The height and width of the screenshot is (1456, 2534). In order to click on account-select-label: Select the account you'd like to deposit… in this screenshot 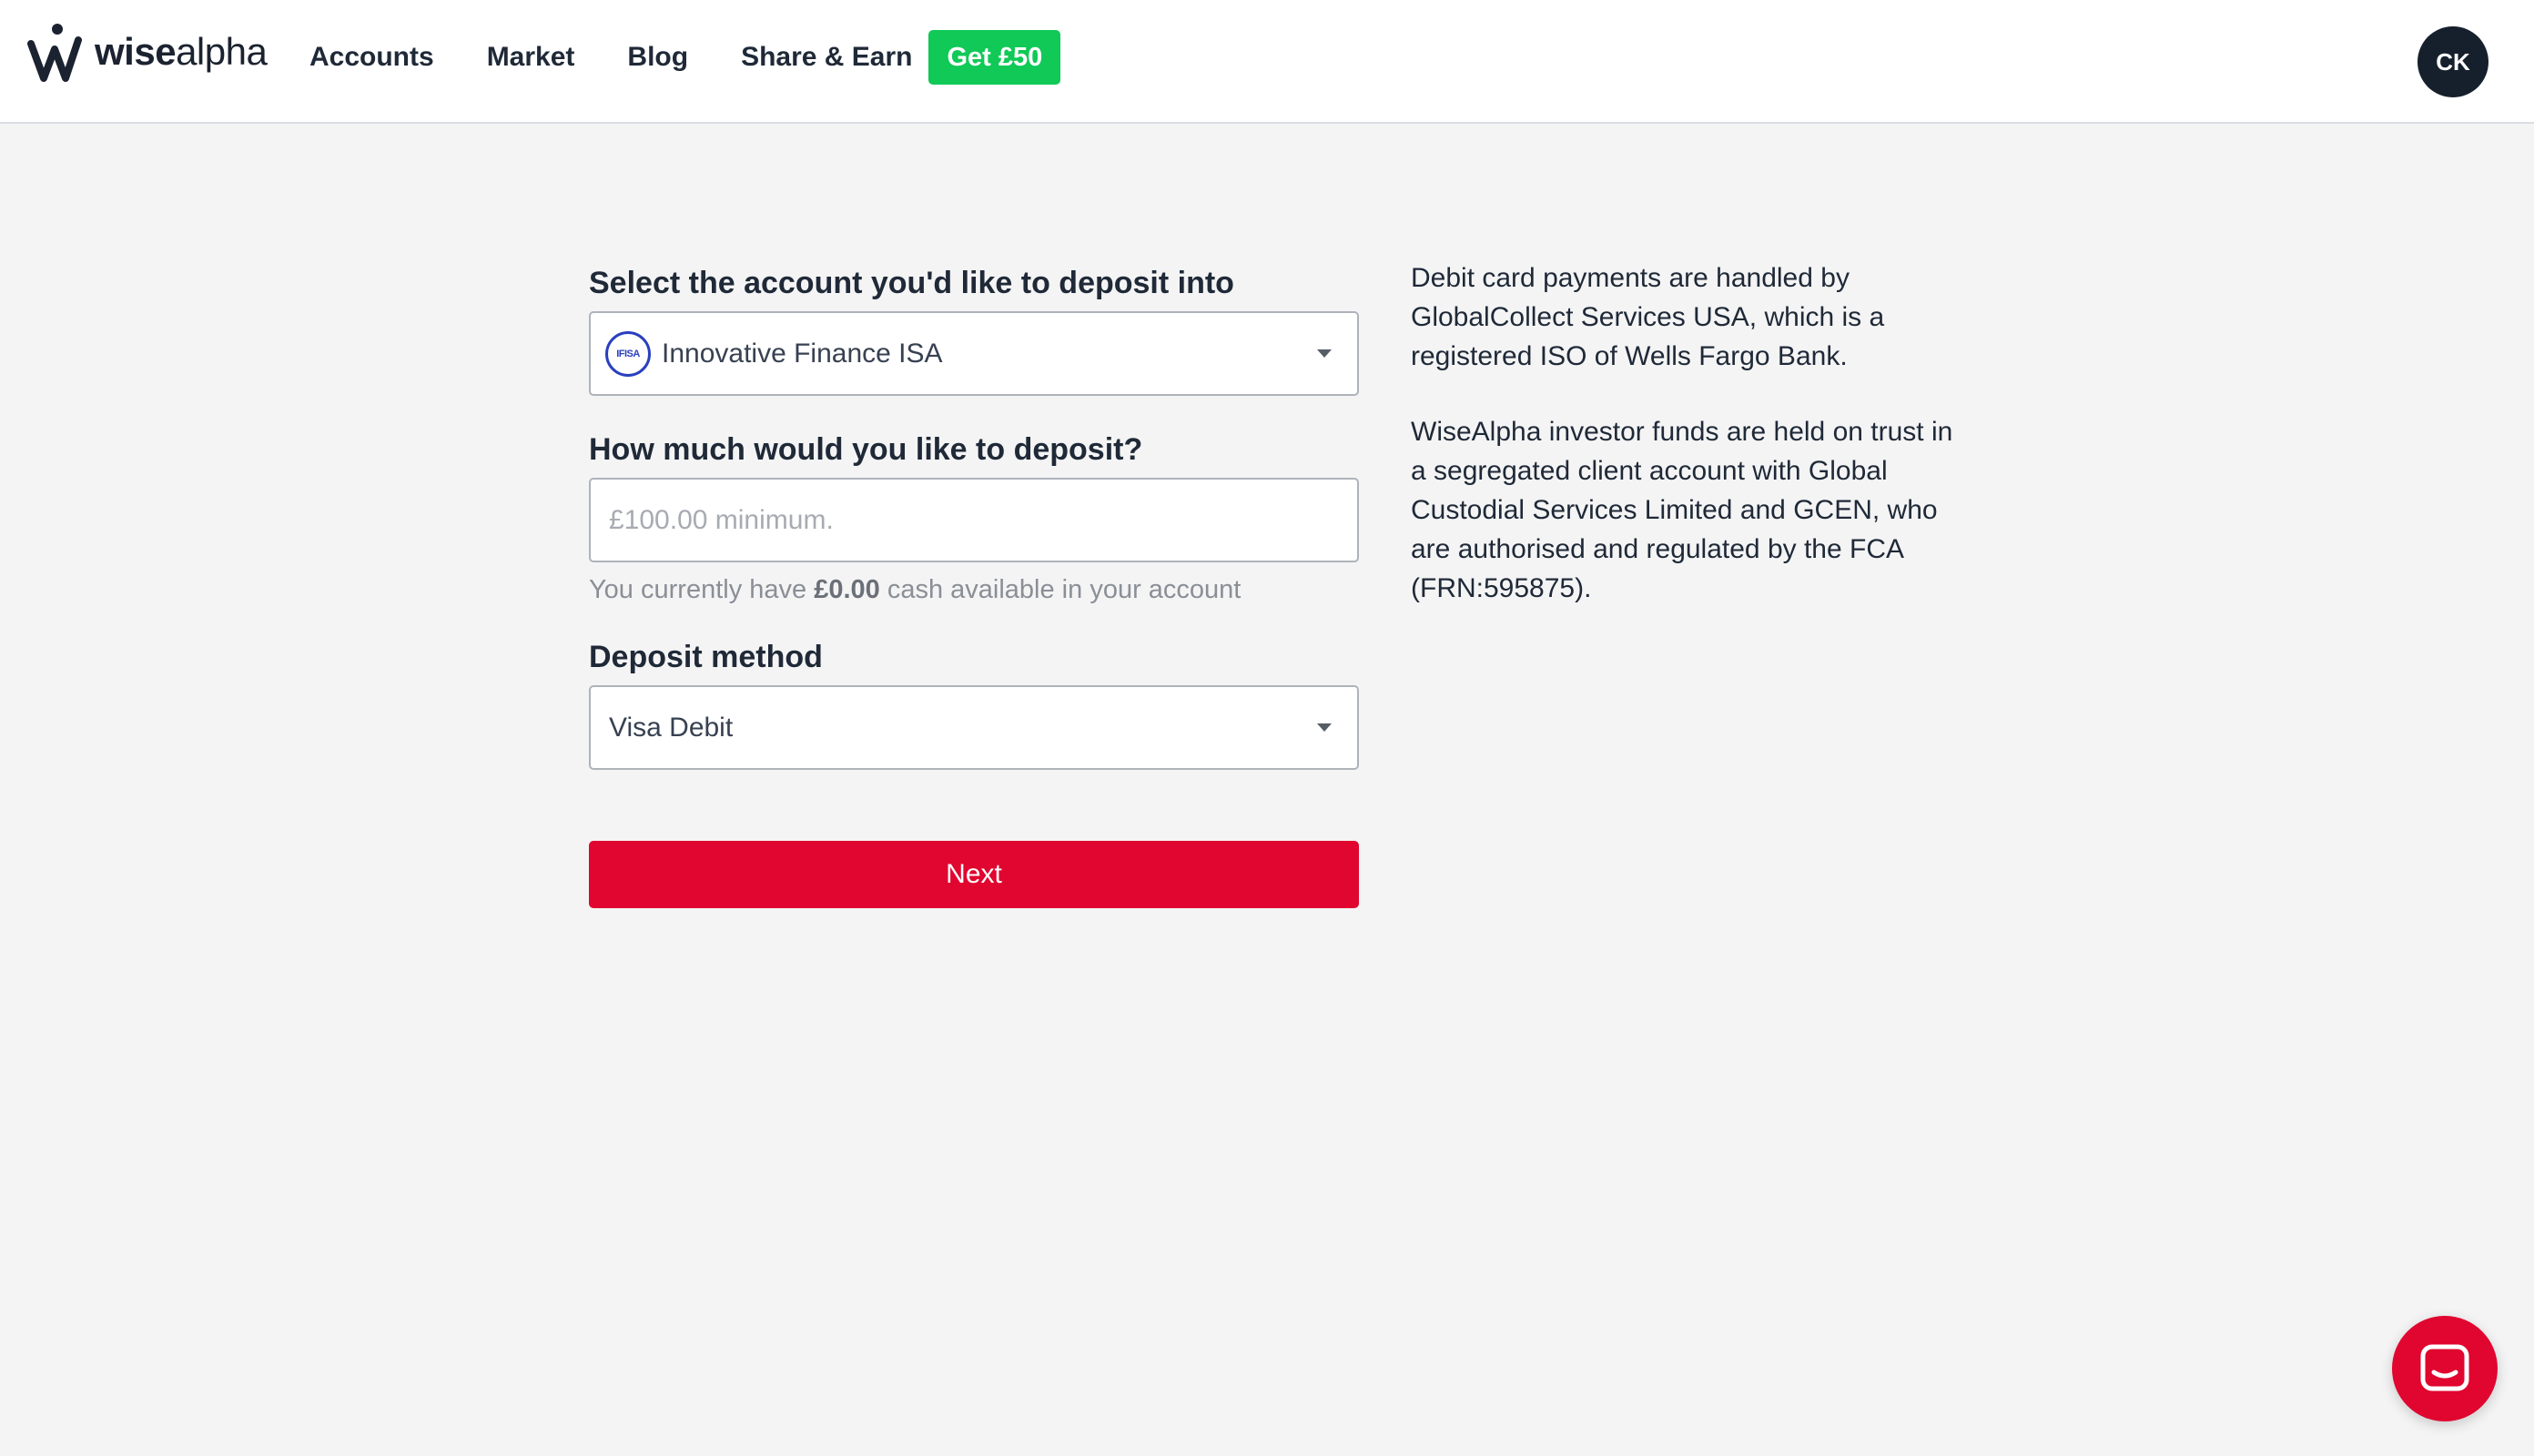, I will do `click(912, 283)`.